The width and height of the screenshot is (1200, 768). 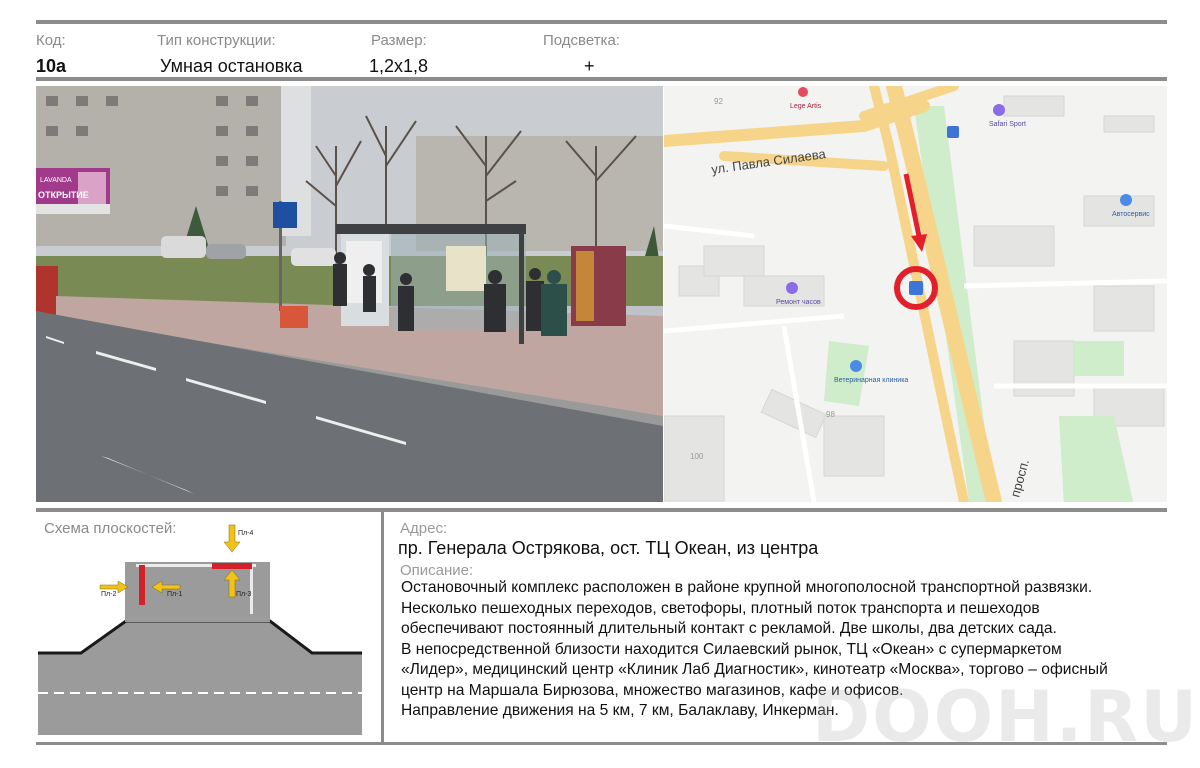 I want to click on poi-lege-artis: Lege Artis, so click(x=806, y=106).